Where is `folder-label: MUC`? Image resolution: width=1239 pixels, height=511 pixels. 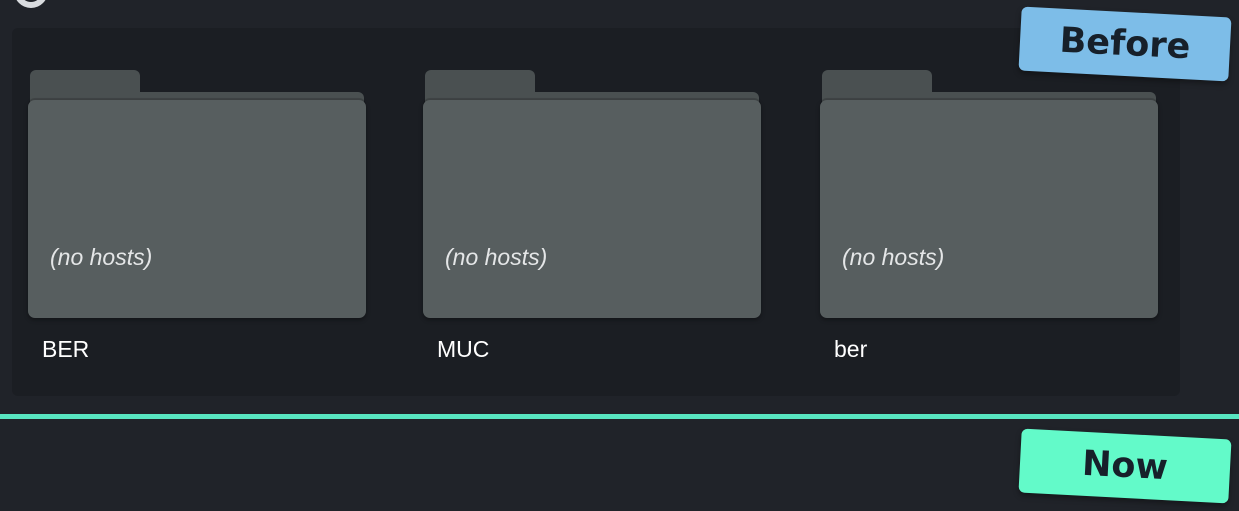
folder-label: MUC is located at coordinates (463, 349).